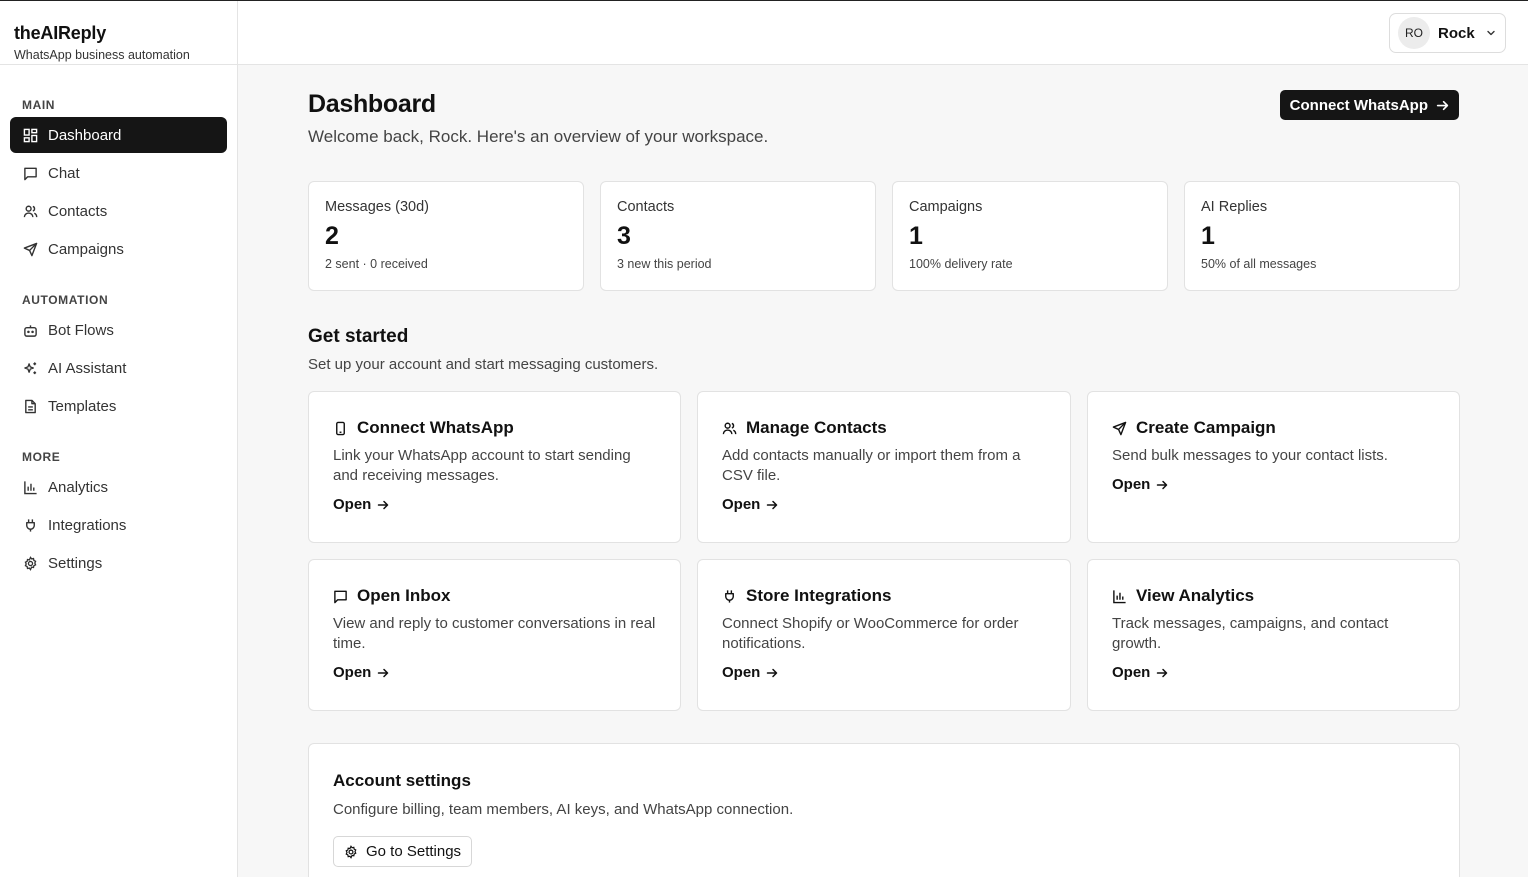 This screenshot has height=877, width=1528. What do you see at coordinates (30, 330) in the screenshot?
I see `bot-icon` at bounding box center [30, 330].